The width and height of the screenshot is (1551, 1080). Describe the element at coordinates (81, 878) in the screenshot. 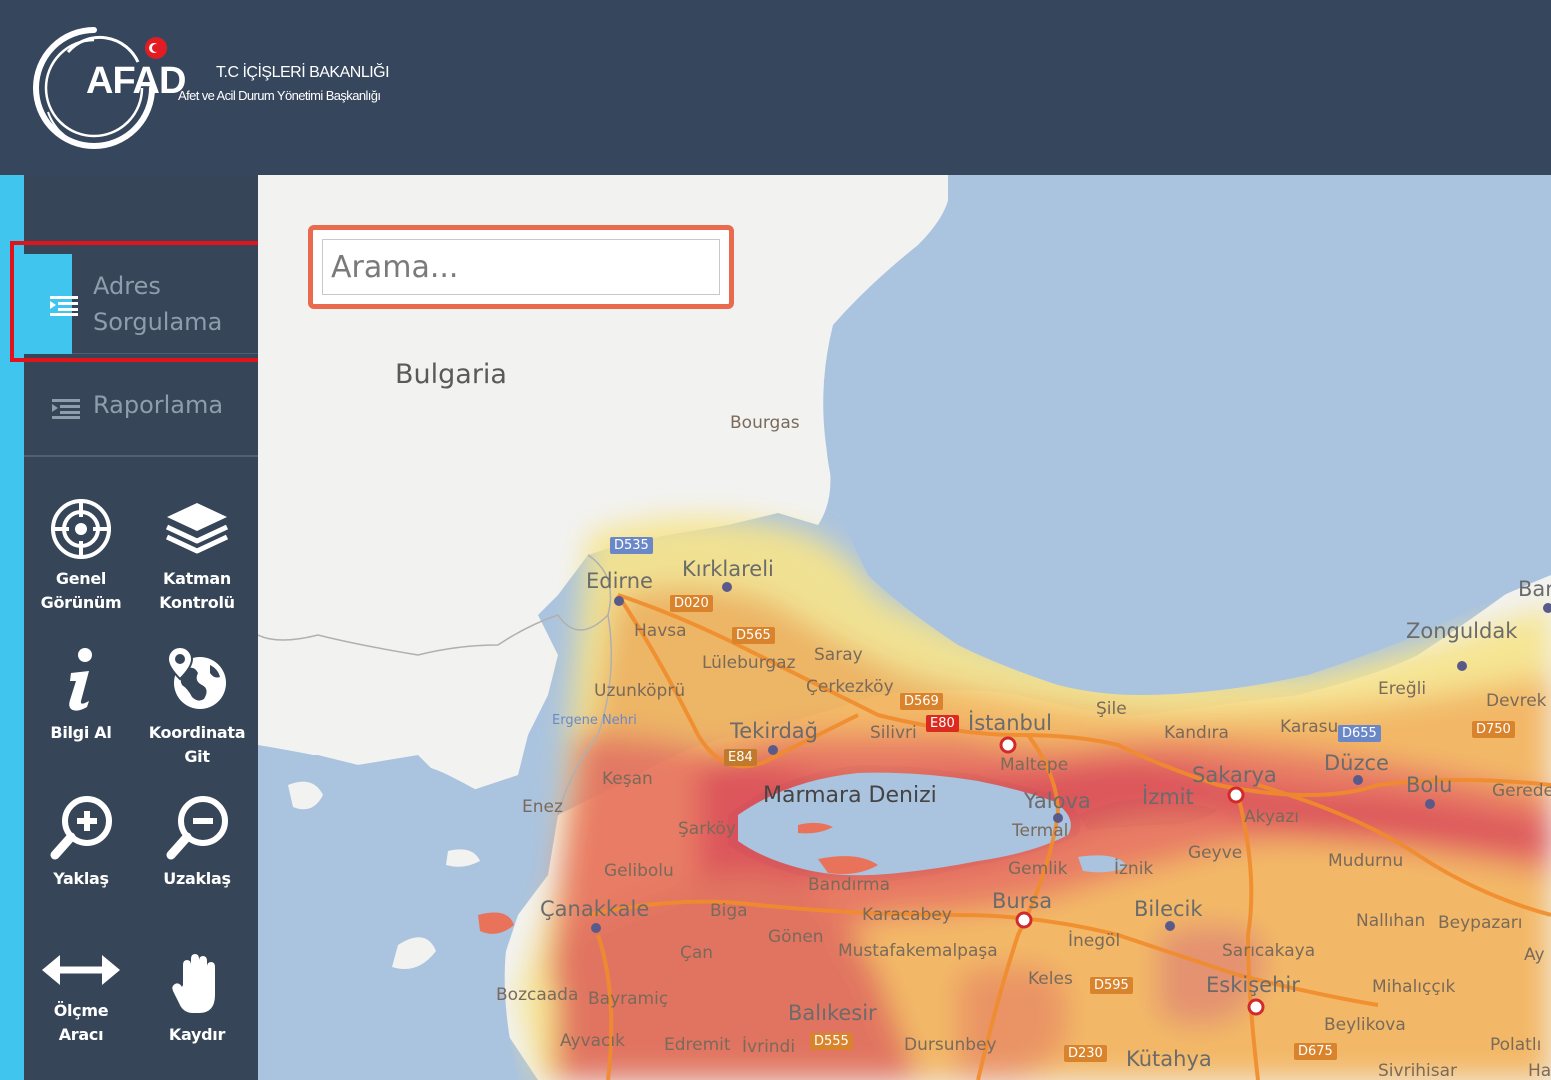

I see `tool-label: Yaklaş` at that location.